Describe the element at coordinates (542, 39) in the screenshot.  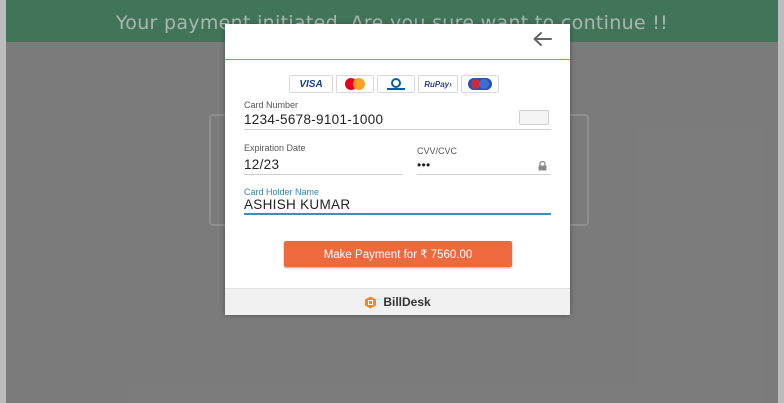
I see `back-arrow-icon` at that location.